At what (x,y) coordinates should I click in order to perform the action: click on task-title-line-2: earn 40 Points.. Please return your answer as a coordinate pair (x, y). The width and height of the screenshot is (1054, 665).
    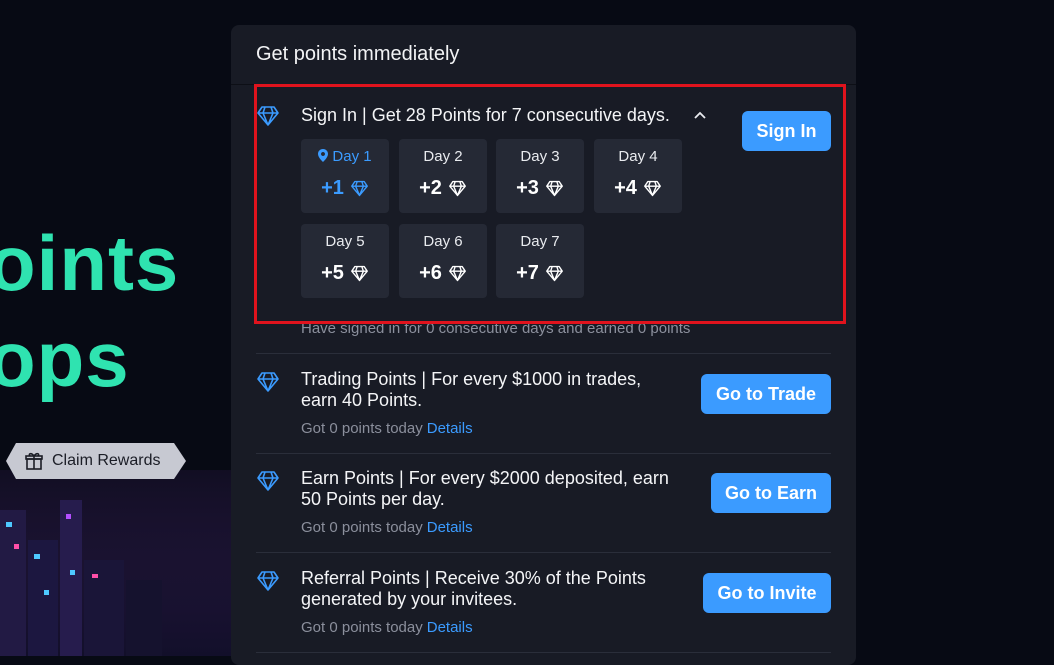
    Looking at the image, I should click on (362, 400).